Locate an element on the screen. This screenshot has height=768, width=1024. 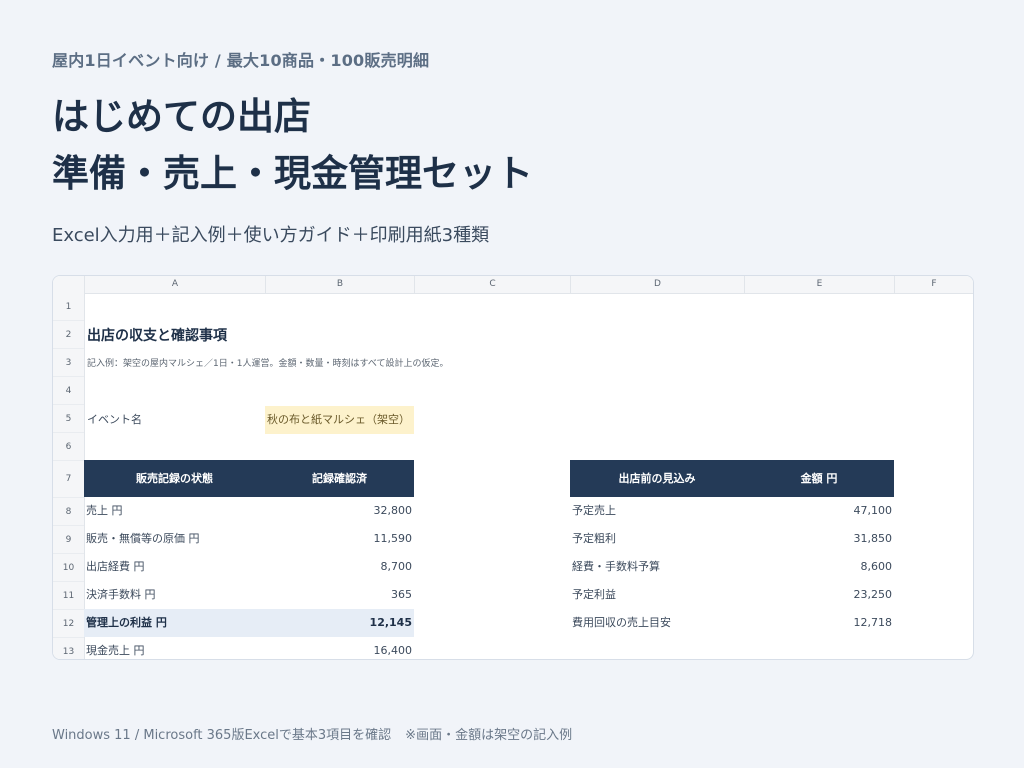
breakeven-value: 12,718 is located at coordinates (819, 623).